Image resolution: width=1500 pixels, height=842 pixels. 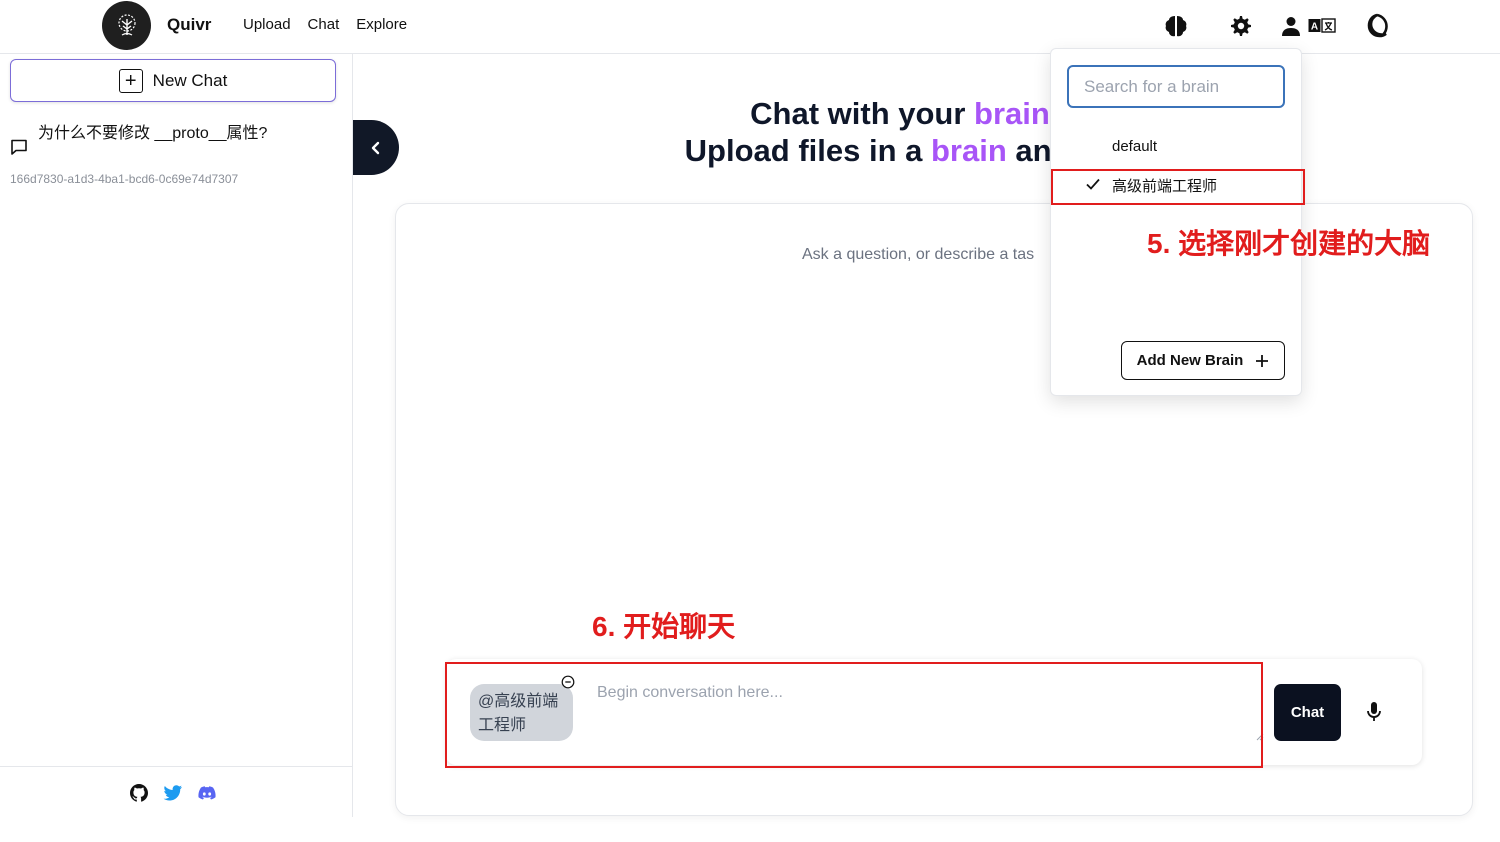 What do you see at coordinates (1289, 243) in the screenshot?
I see `annotation-step5: 5. 选择刚才创建的大脑` at bounding box center [1289, 243].